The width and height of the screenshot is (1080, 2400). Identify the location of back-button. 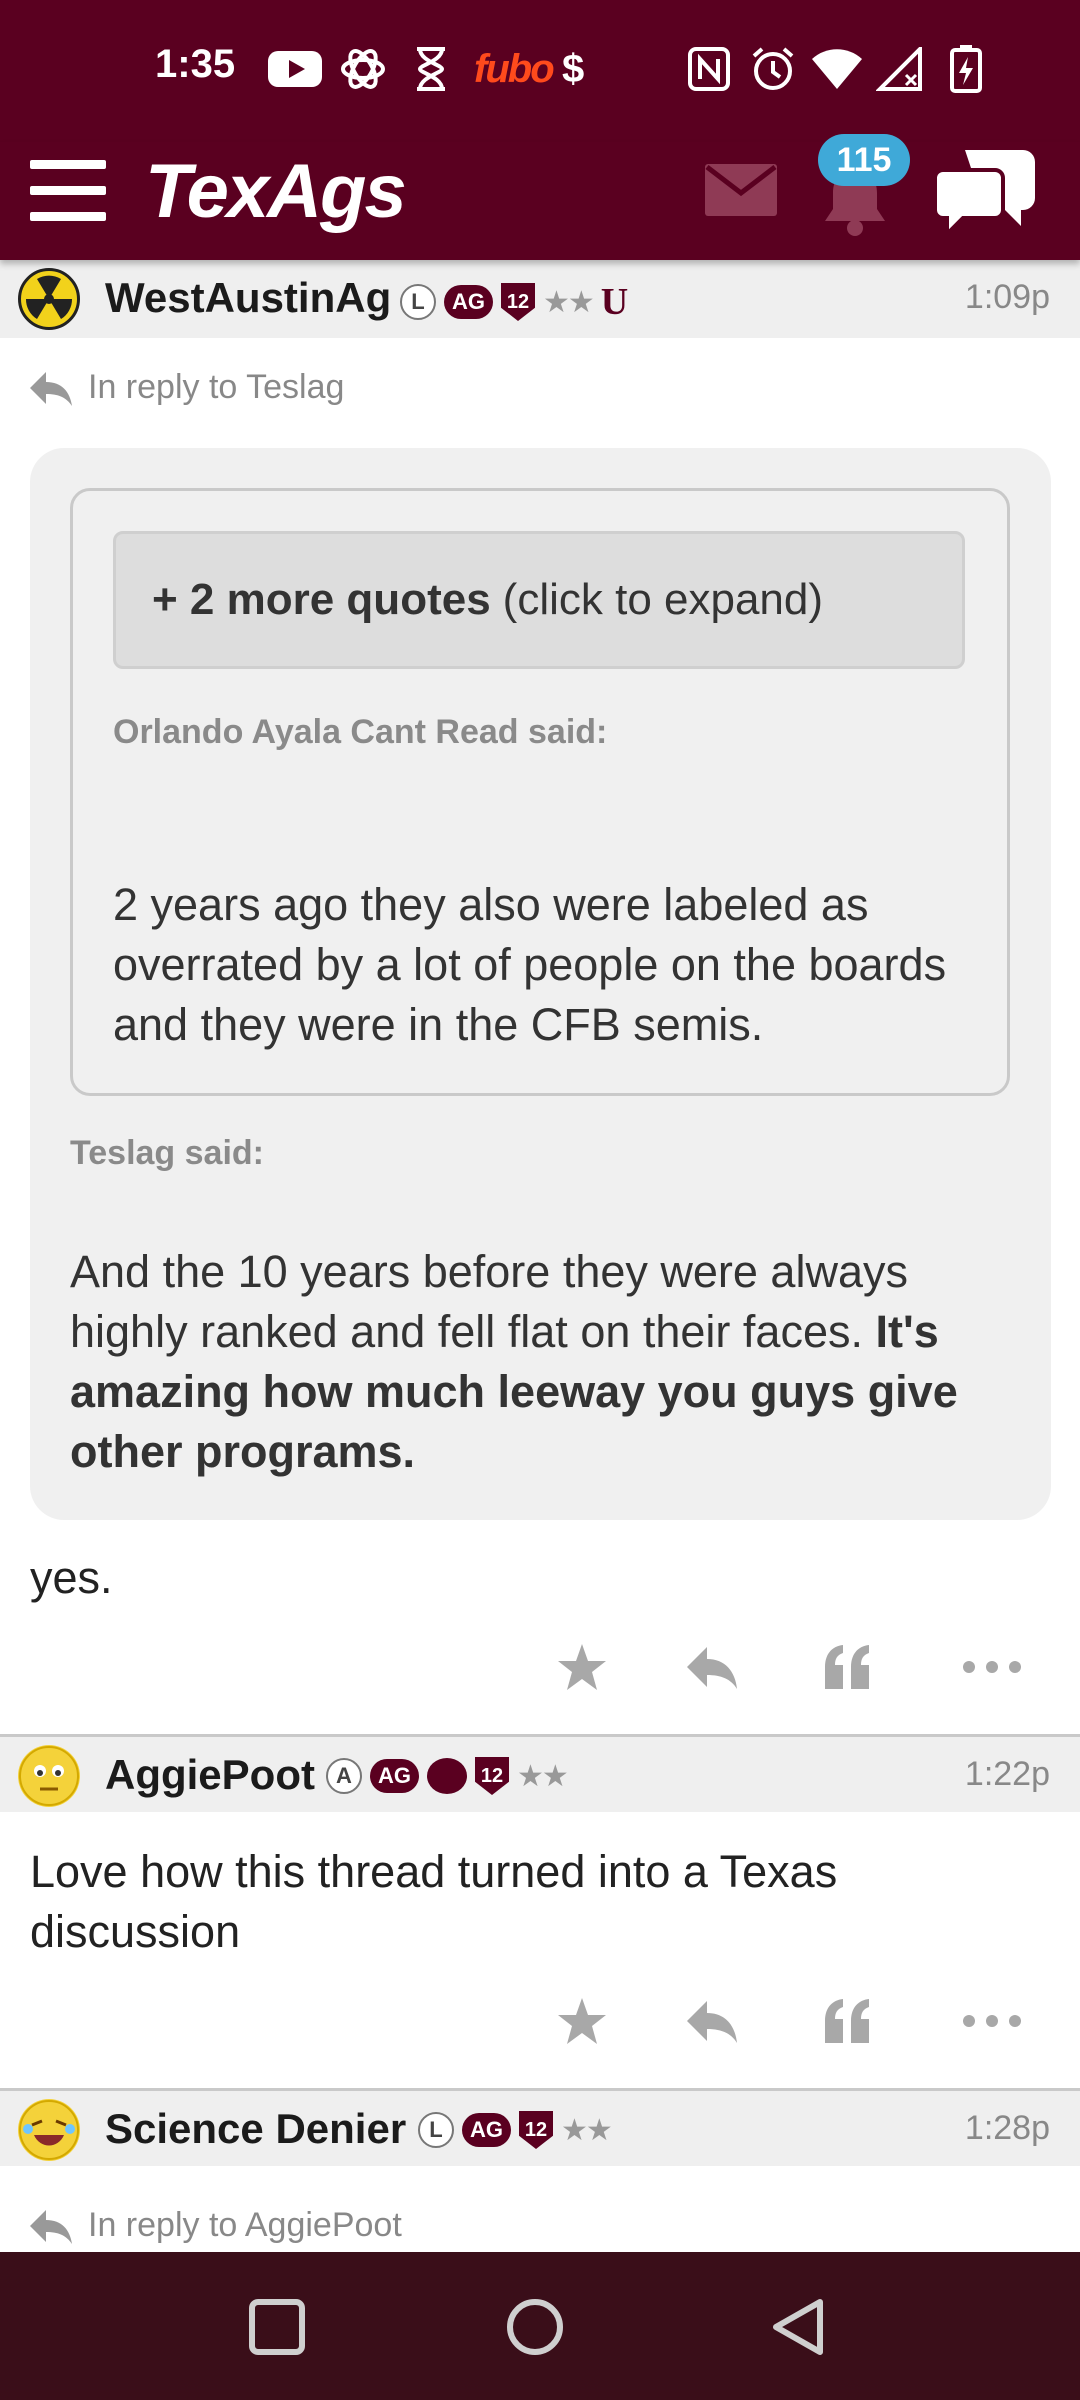
(797, 2327).